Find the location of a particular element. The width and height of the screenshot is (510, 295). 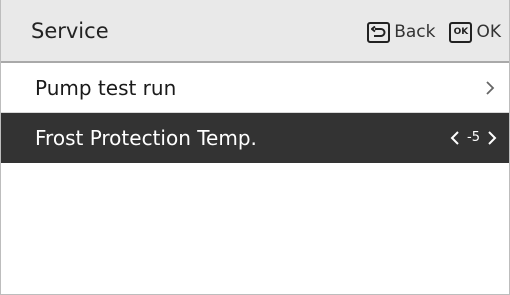

back-icon is located at coordinates (379, 32).